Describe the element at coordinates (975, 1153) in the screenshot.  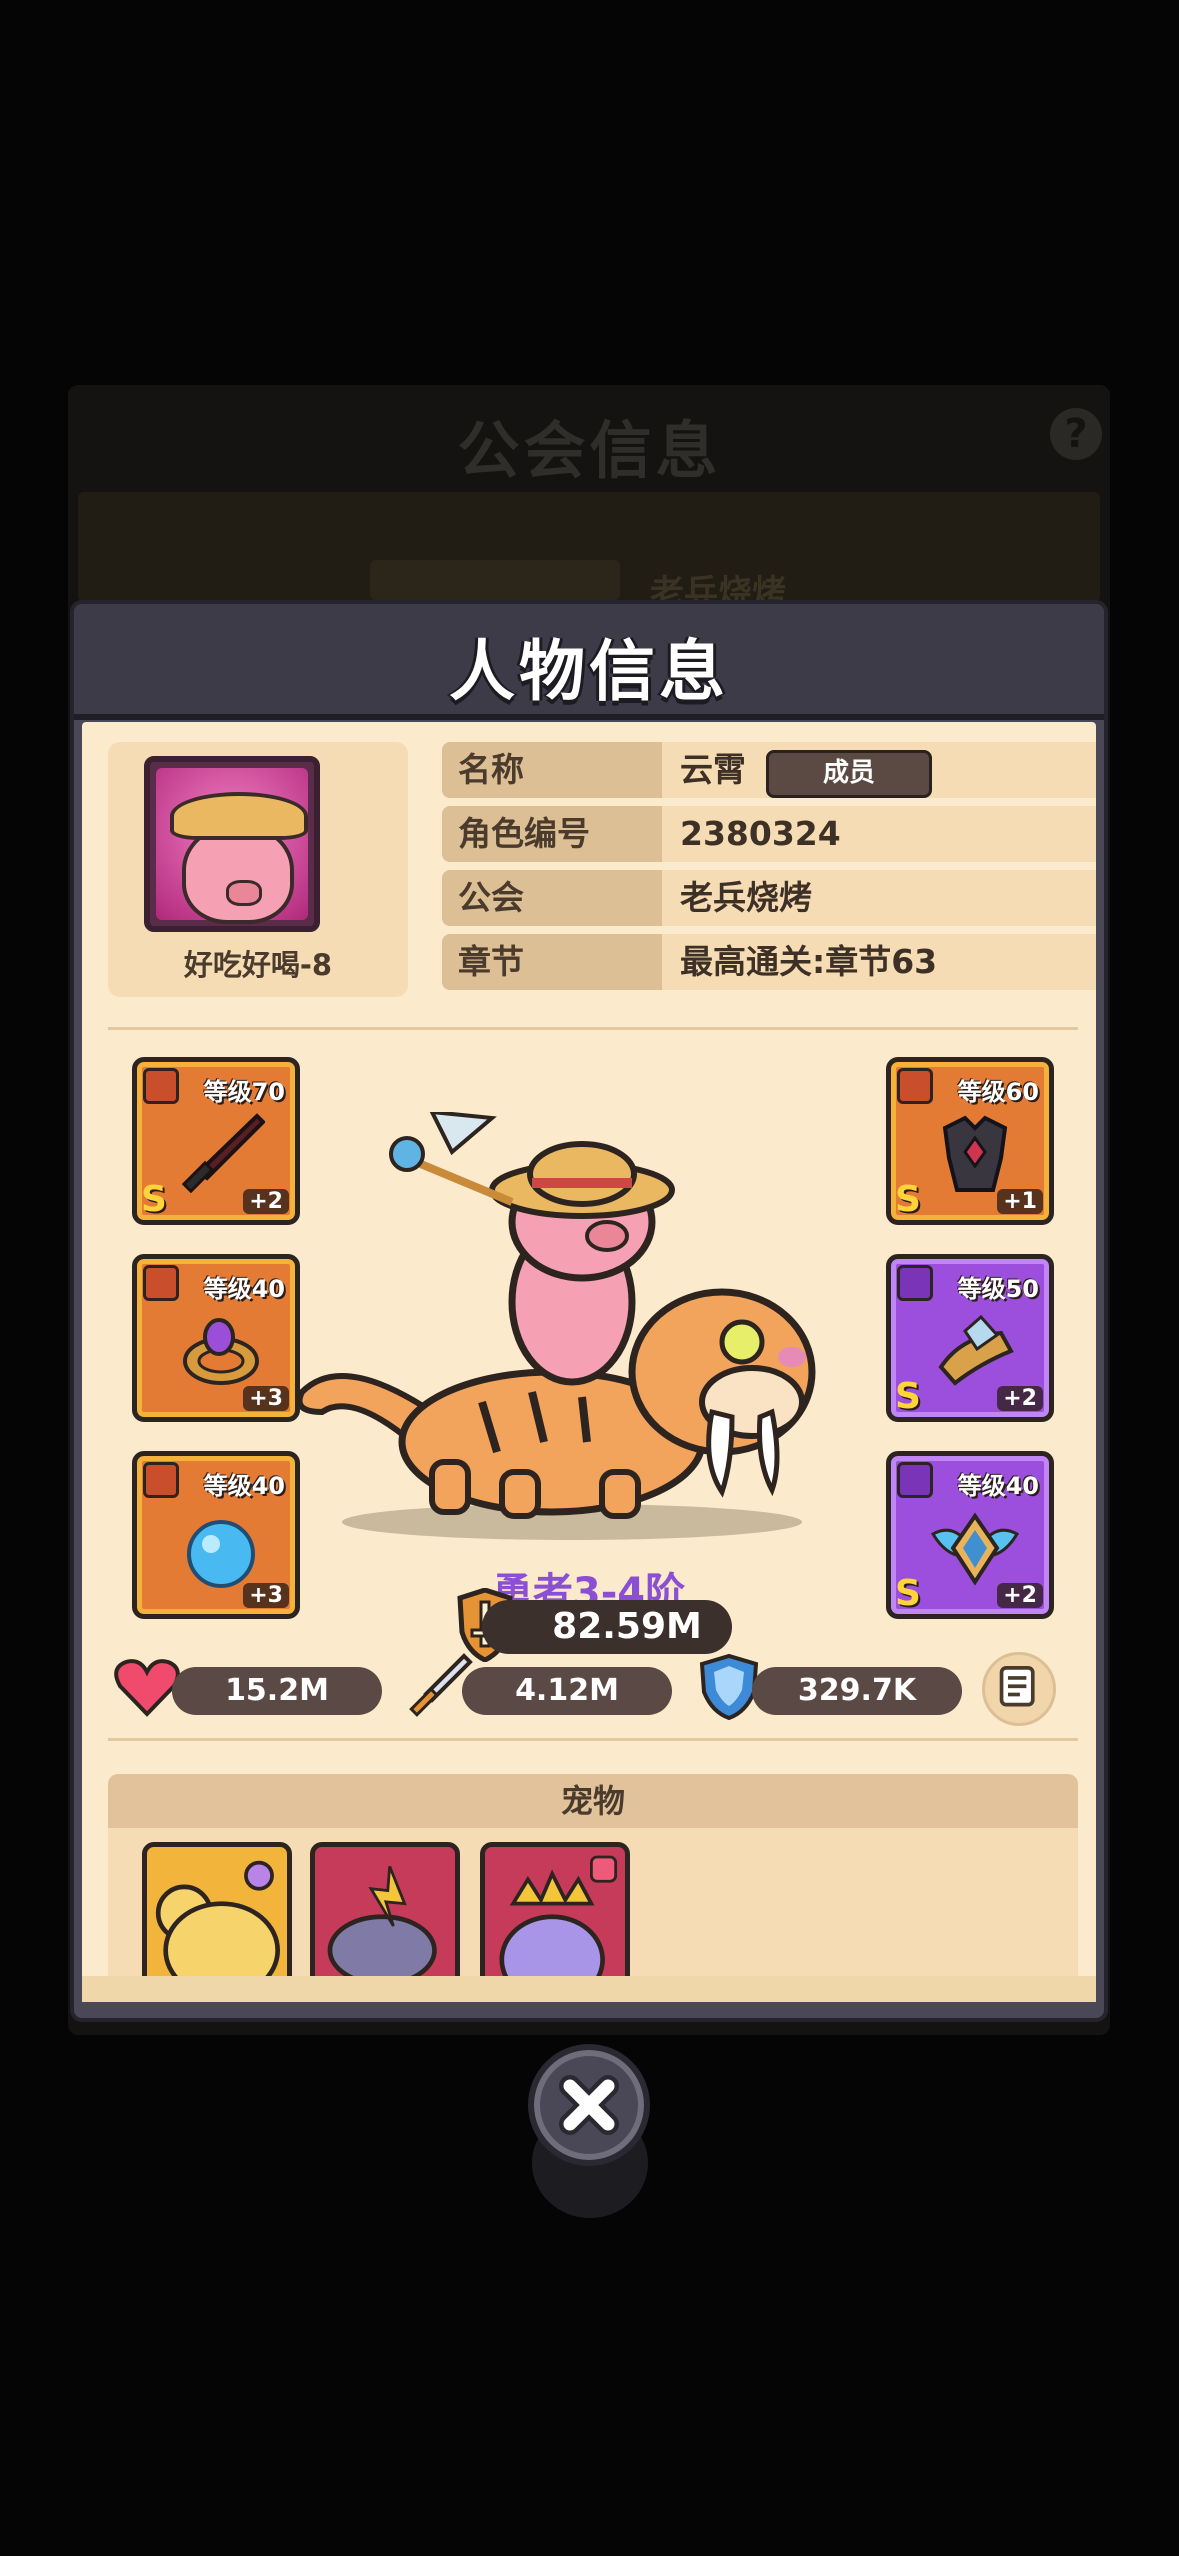
I see `armor-icon` at that location.